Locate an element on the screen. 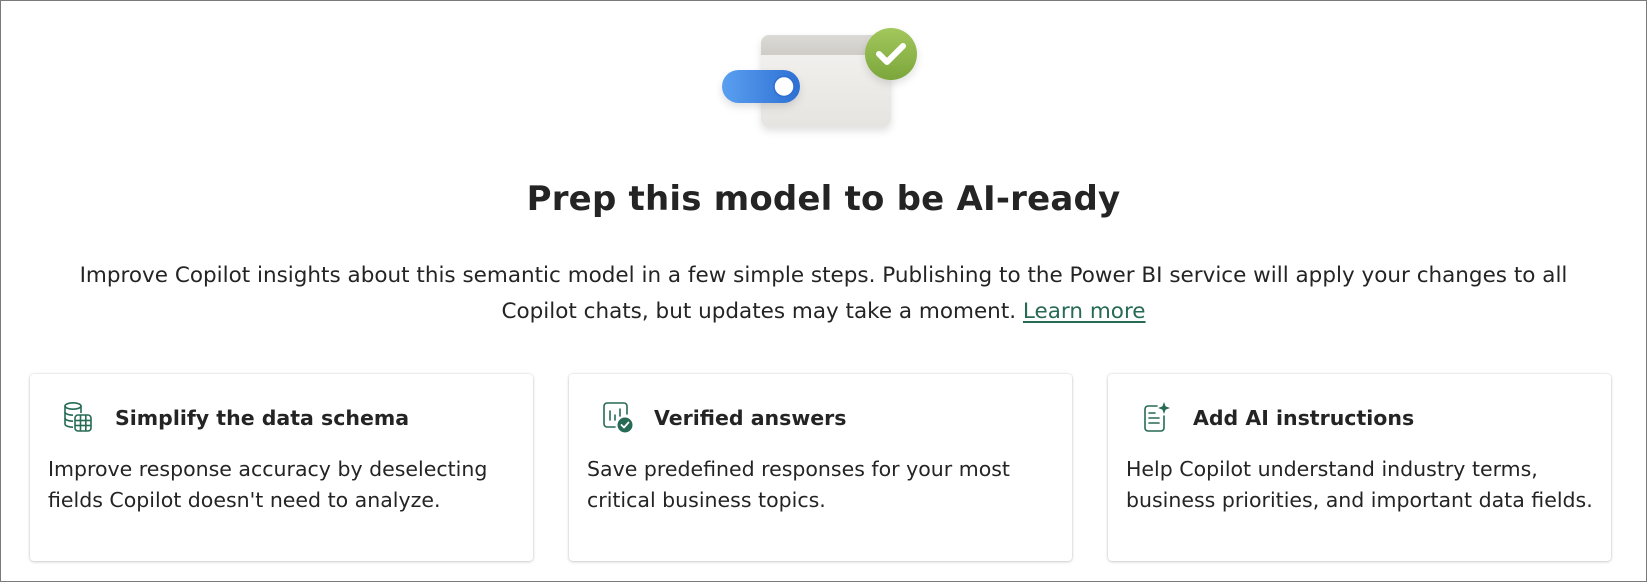  learn-more-link: Learn more is located at coordinates (1084, 311).